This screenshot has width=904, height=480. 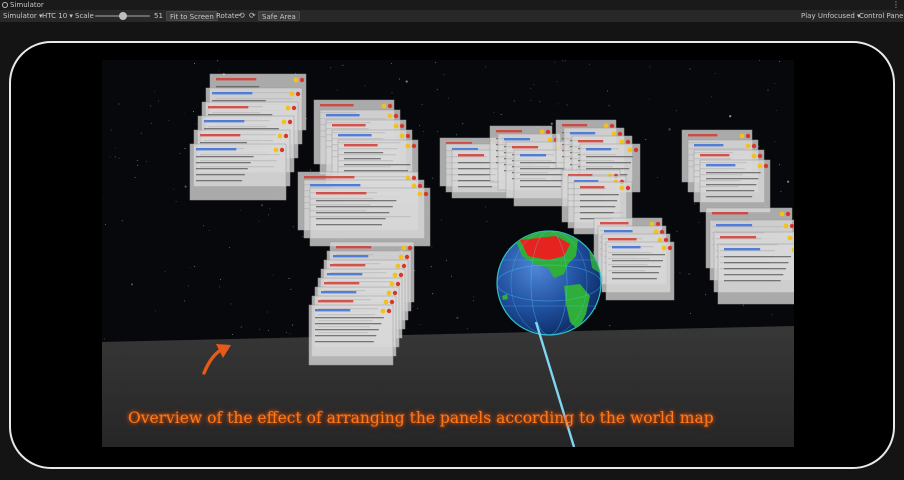 What do you see at coordinates (23, 16) in the screenshot?
I see `mode-dropdown: Simulator ▾` at bounding box center [23, 16].